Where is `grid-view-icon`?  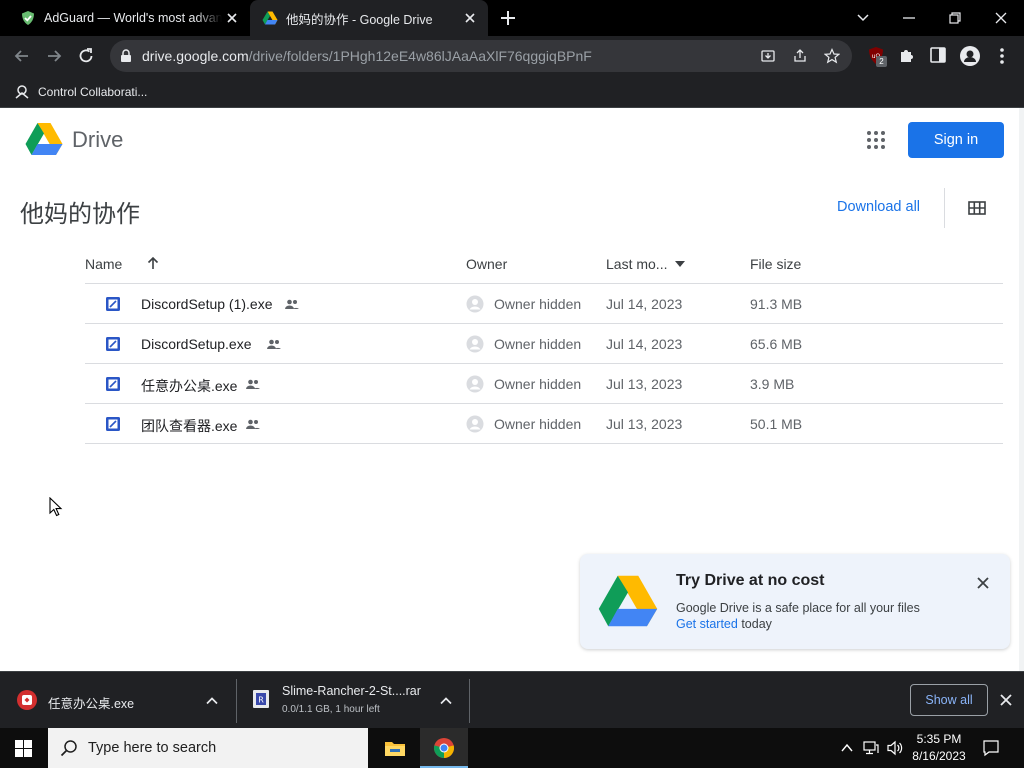 grid-view-icon is located at coordinates (977, 208).